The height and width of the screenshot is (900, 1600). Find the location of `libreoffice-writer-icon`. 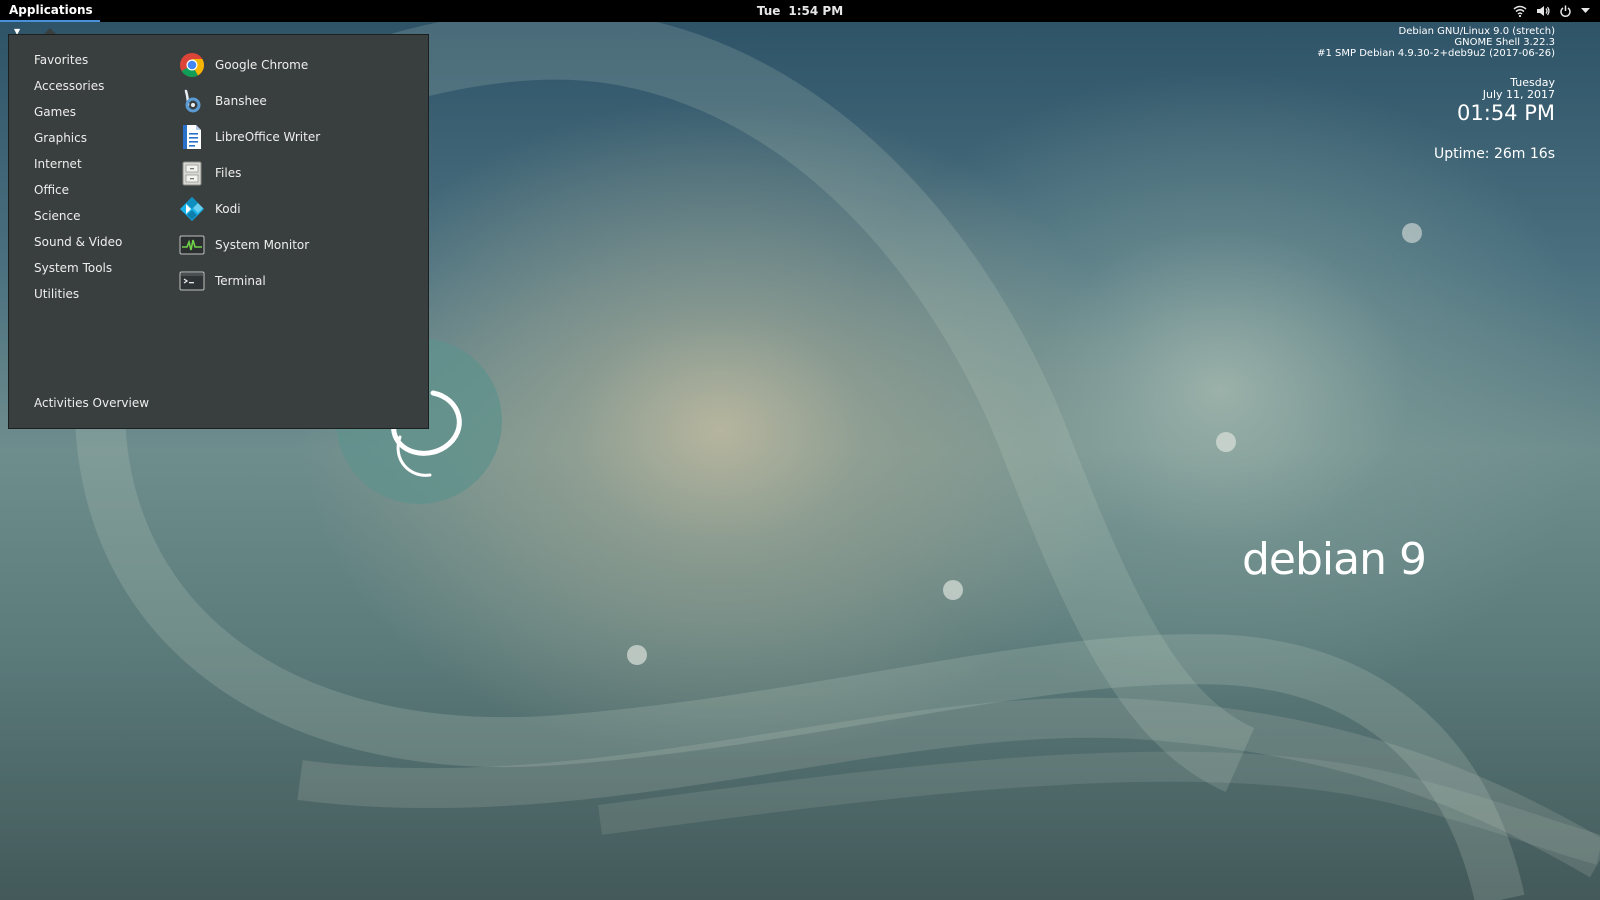

libreoffice-writer-icon is located at coordinates (192, 137).